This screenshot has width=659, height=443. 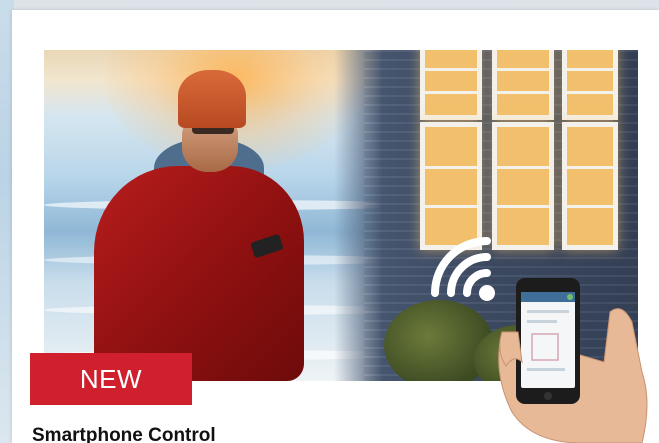 What do you see at coordinates (463, 269) in the screenshot?
I see `wifi-signal-icon` at bounding box center [463, 269].